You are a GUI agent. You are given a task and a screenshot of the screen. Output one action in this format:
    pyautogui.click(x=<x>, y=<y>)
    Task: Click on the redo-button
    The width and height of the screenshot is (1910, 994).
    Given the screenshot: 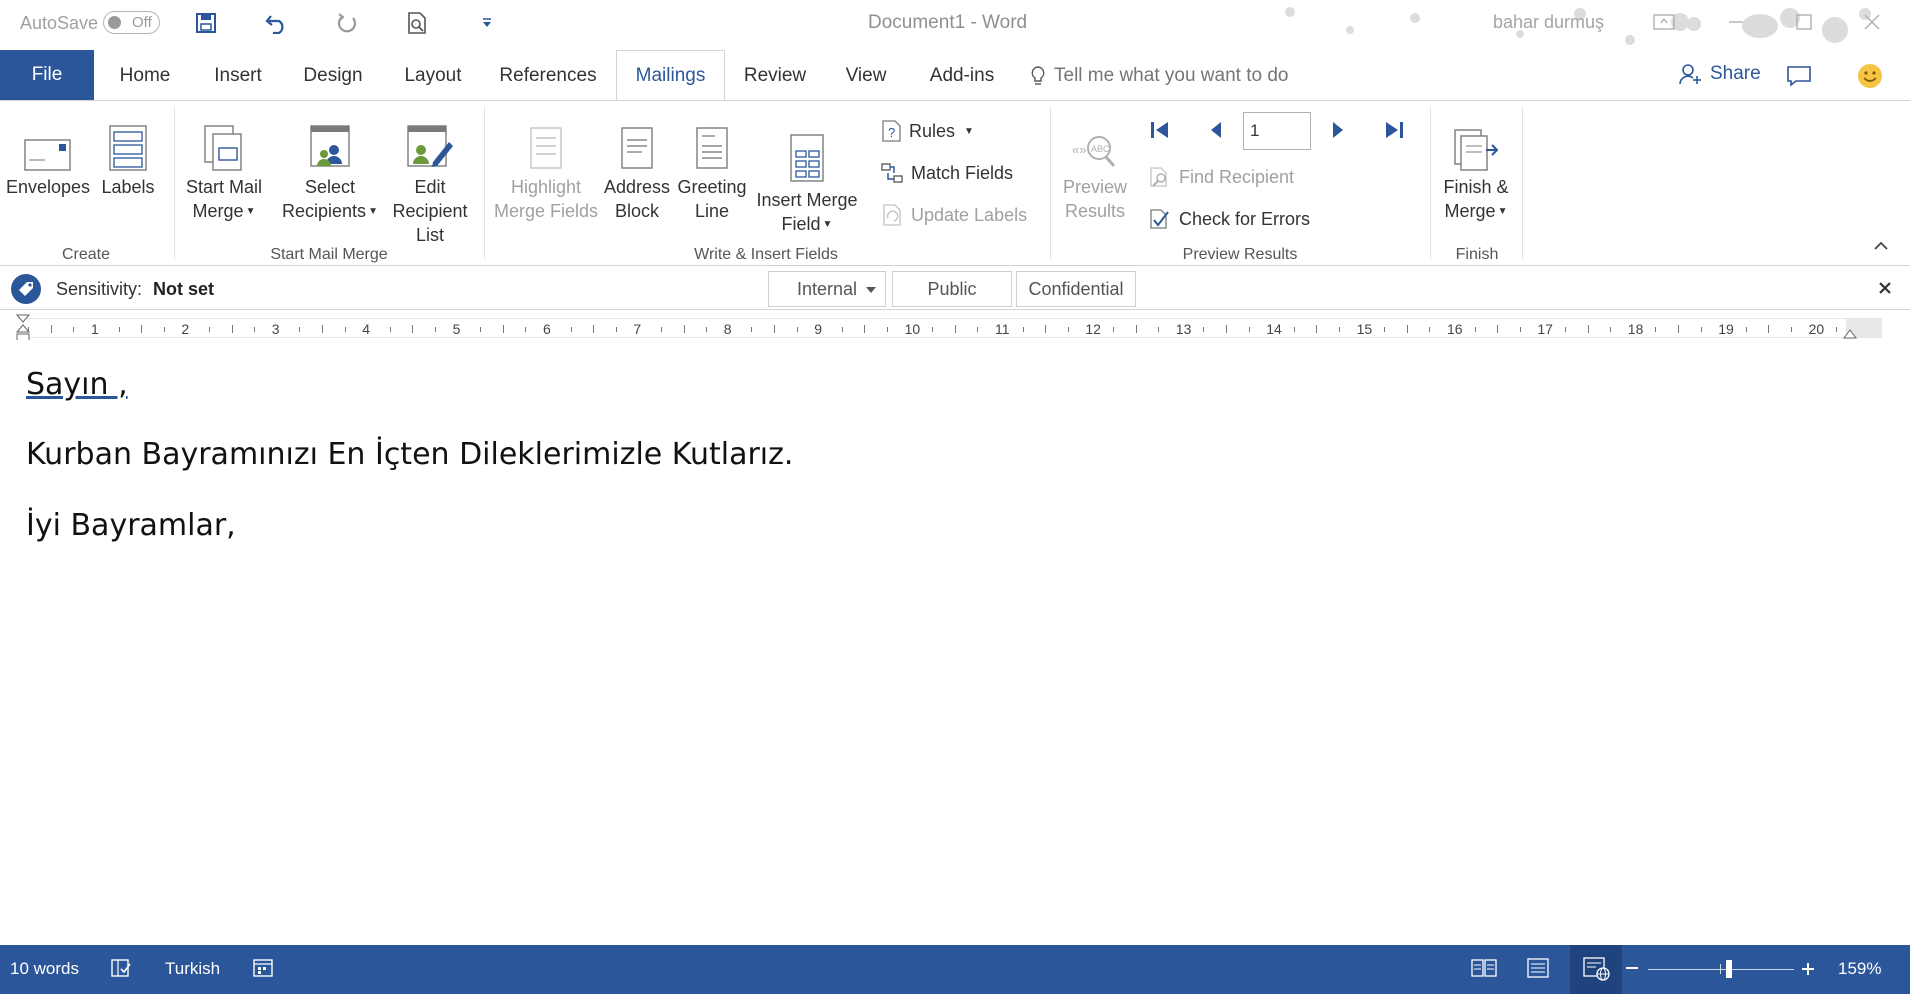 What is the action you would take?
    pyautogui.click(x=347, y=23)
    